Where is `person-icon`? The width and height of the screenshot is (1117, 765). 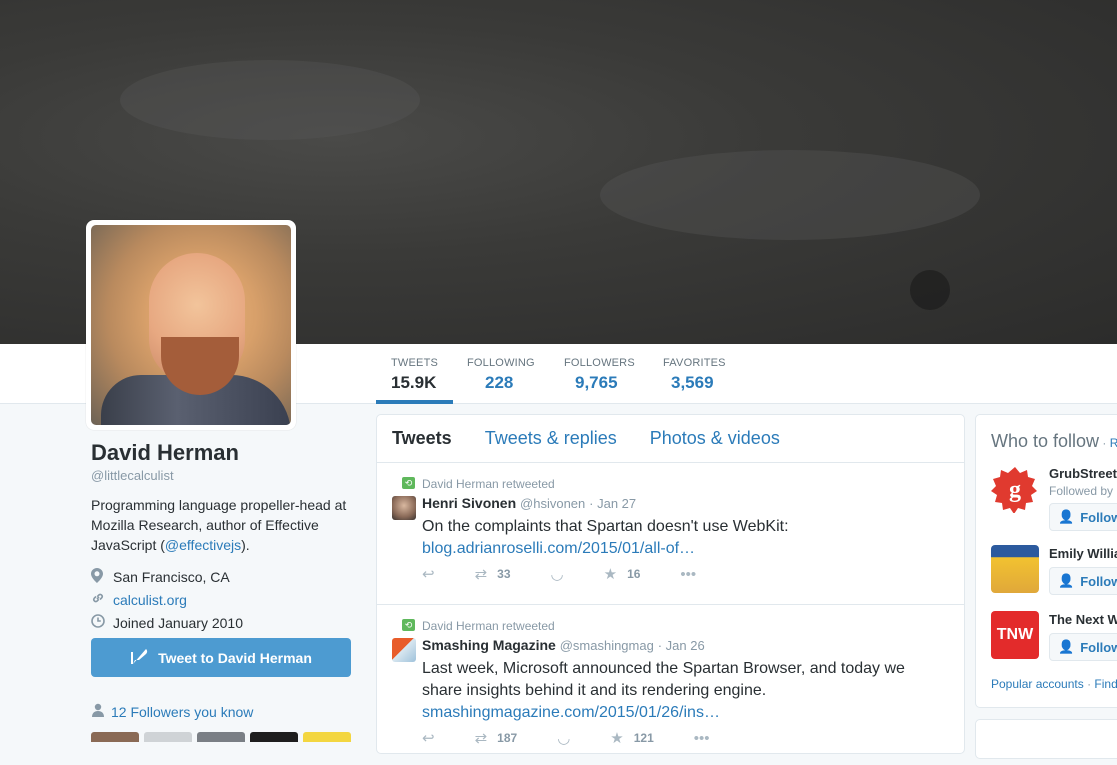 person-icon is located at coordinates (98, 711).